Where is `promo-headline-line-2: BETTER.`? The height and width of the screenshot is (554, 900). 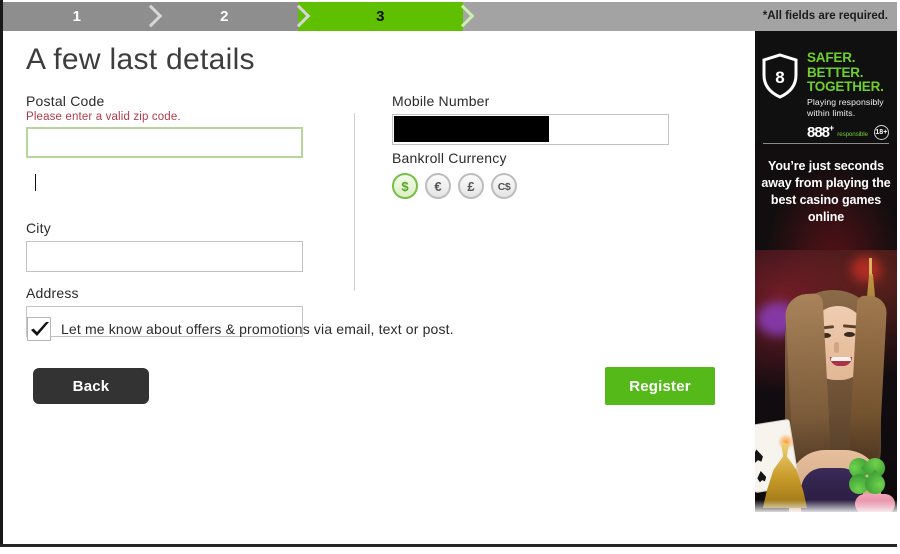 promo-headline-line-2: BETTER. is located at coordinates (835, 72).